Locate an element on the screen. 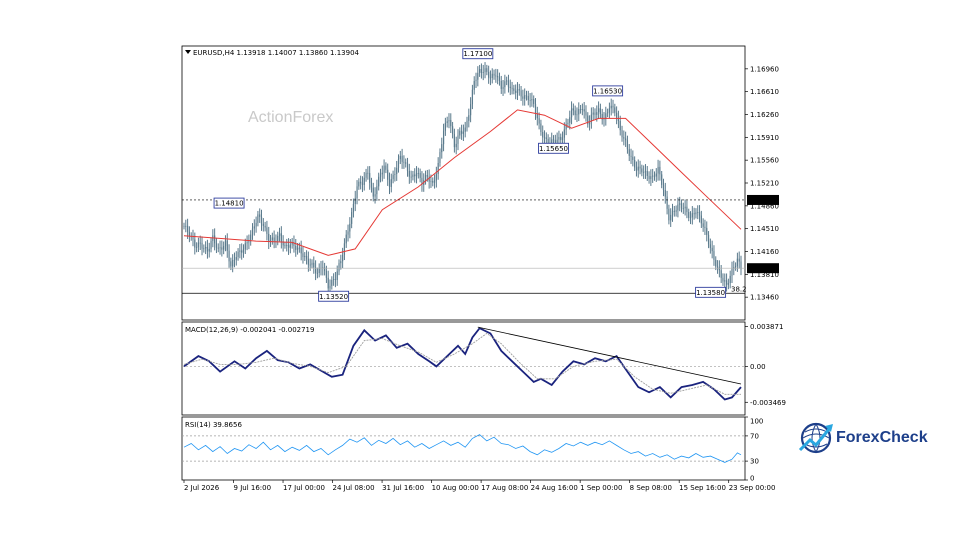 The image size is (960, 540). rsi-axis-label: 100 is located at coordinates (756, 422).